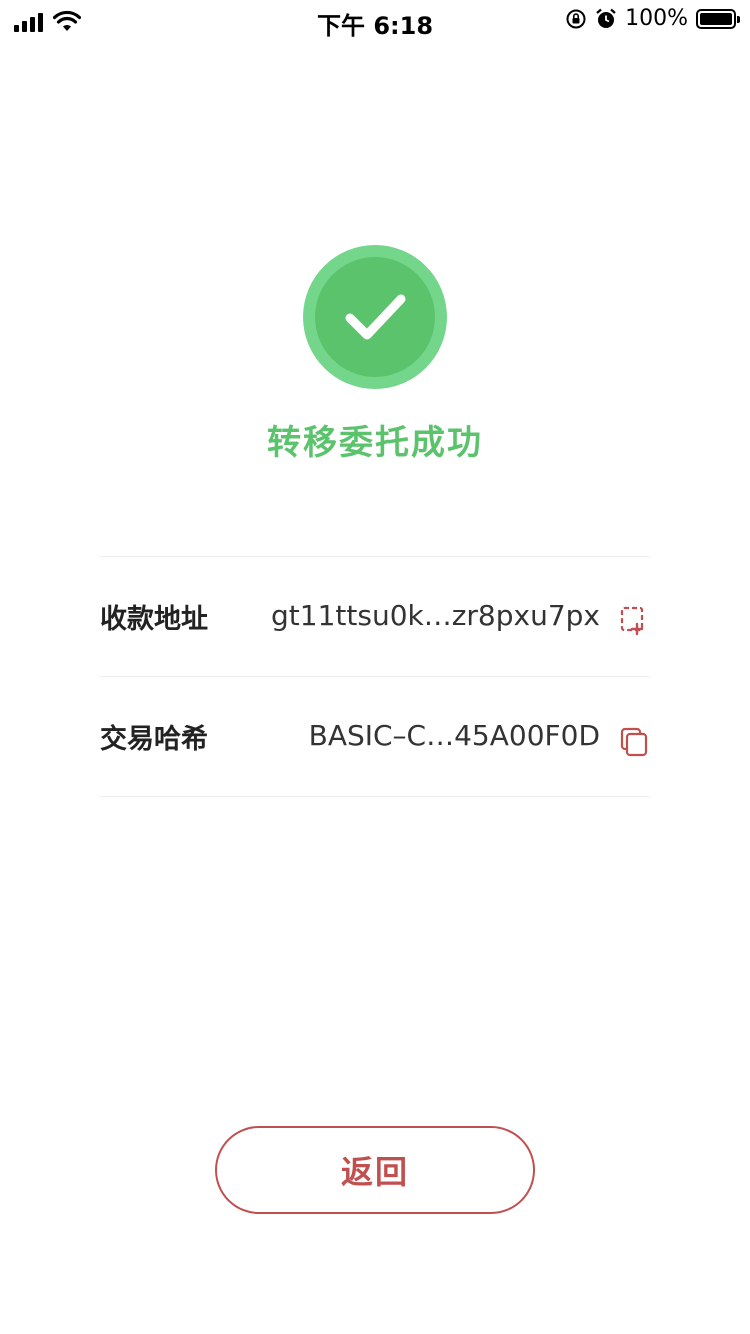 Image resolution: width=750 pixels, height=1334 pixels. Describe the element at coordinates (656, 18) in the screenshot. I see `battery-percent: 100%` at that location.